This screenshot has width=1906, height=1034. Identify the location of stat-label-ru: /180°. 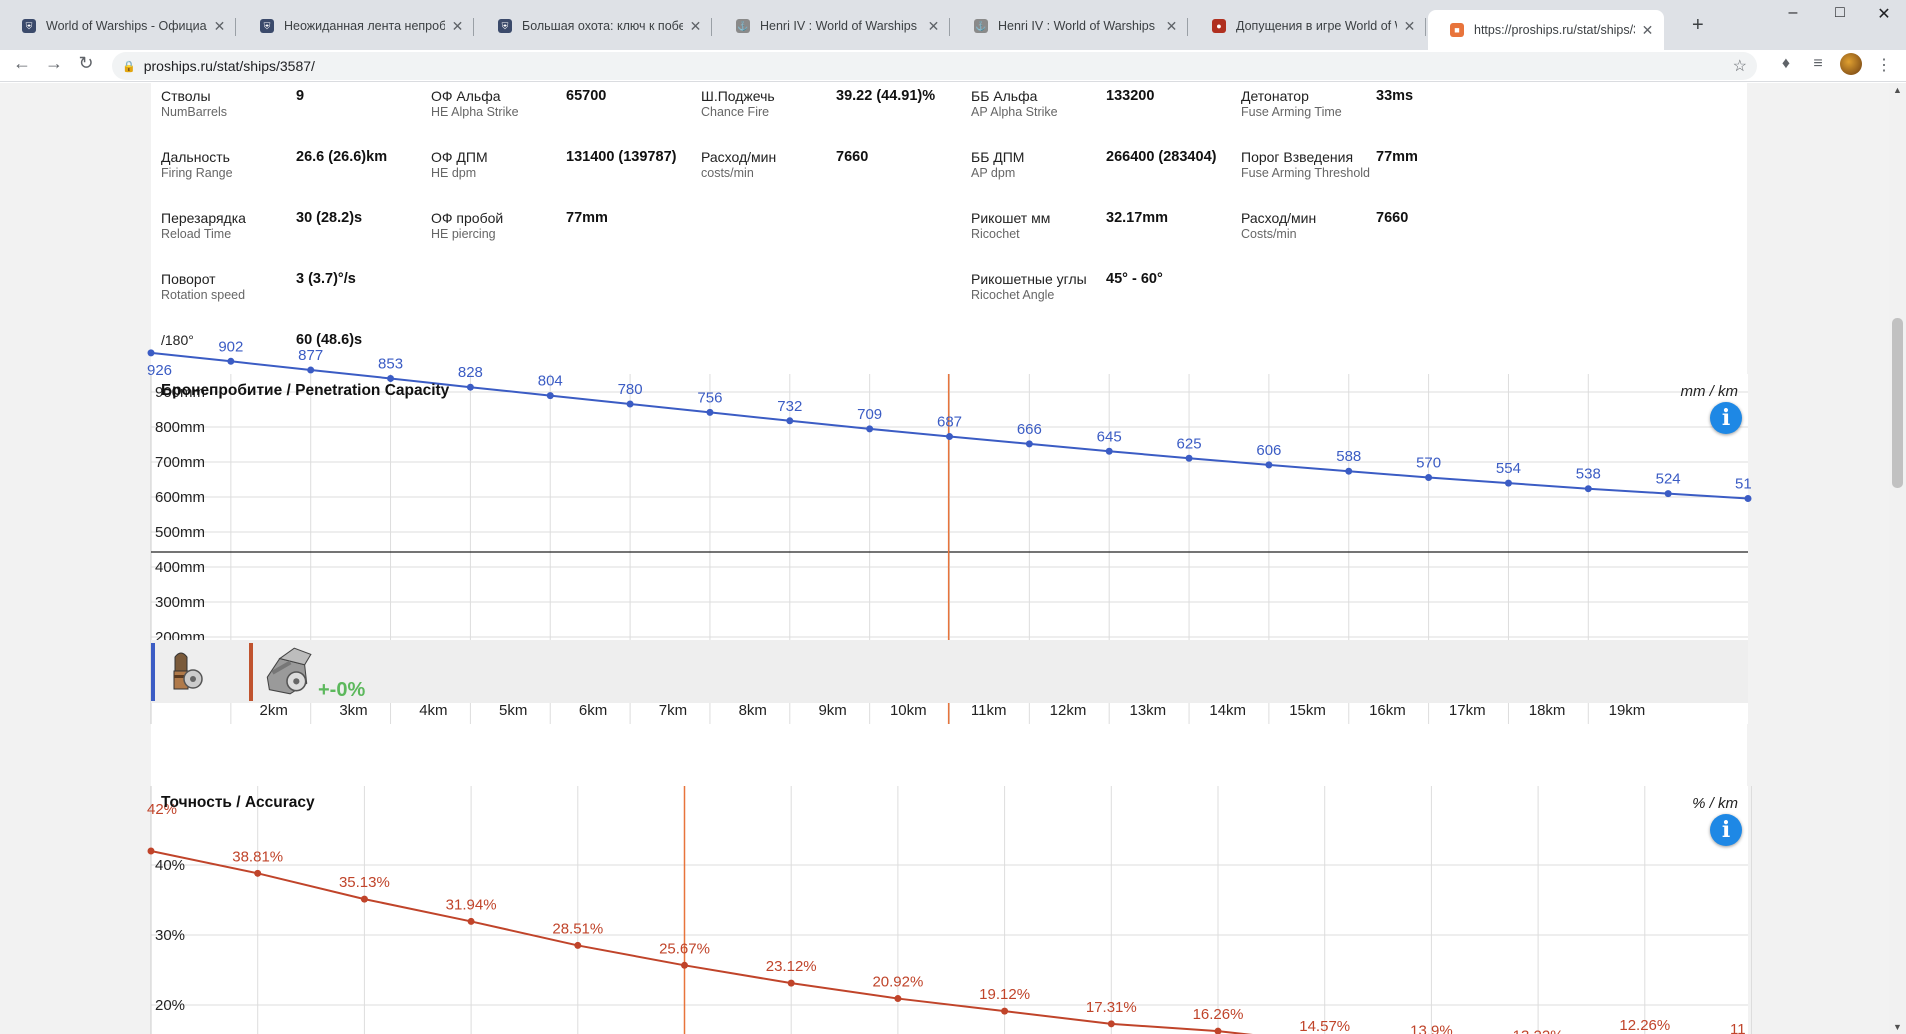
(177, 340).